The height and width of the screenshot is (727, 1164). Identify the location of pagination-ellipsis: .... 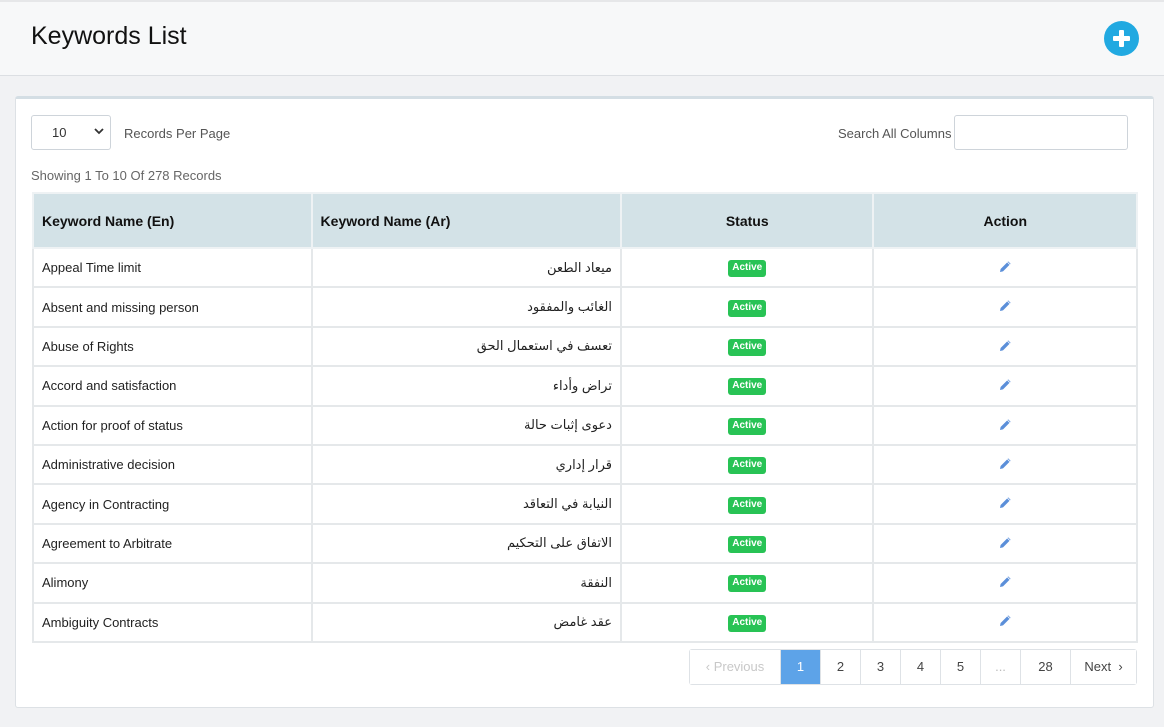
(1000, 667).